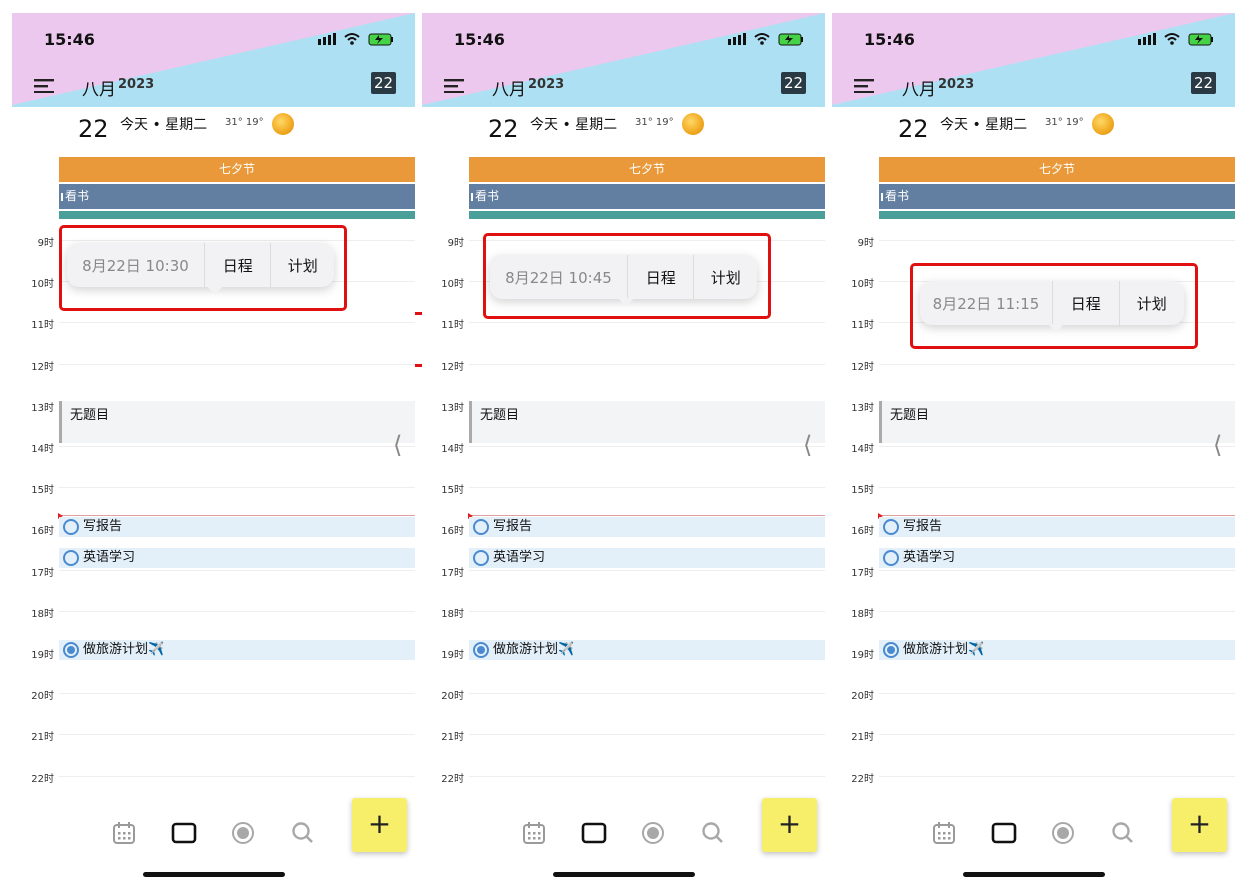 This screenshot has width=1250, height=894. I want to click on current-time-line, so click(237, 515).